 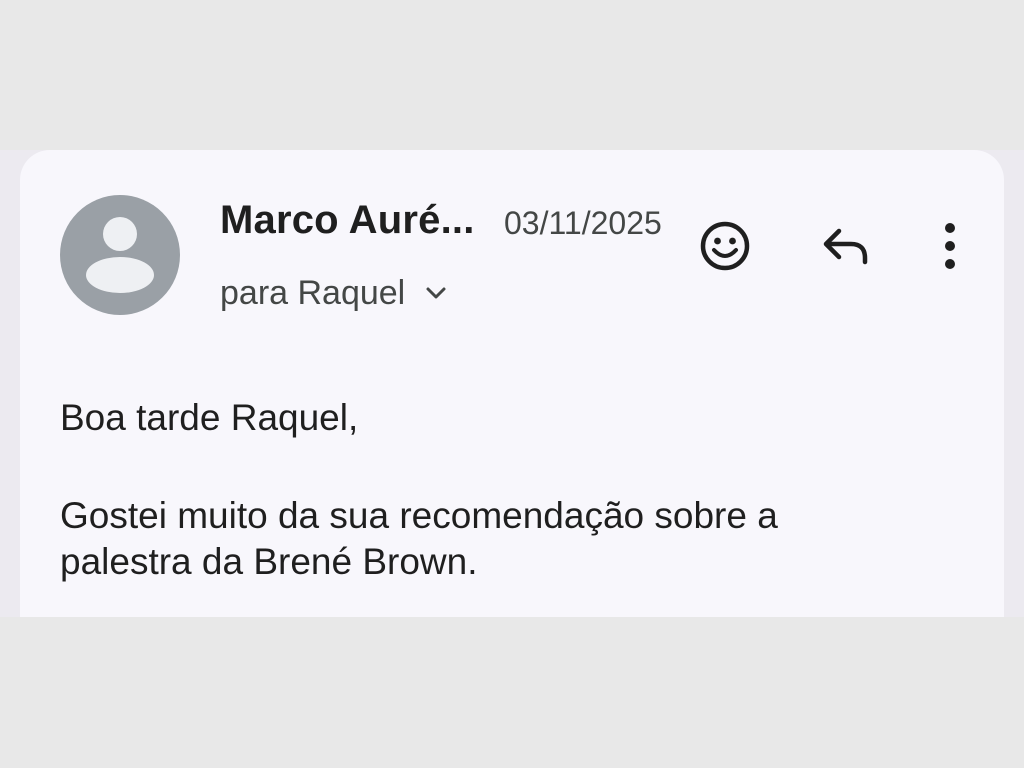 I want to click on more-vert-icon, so click(x=950, y=246).